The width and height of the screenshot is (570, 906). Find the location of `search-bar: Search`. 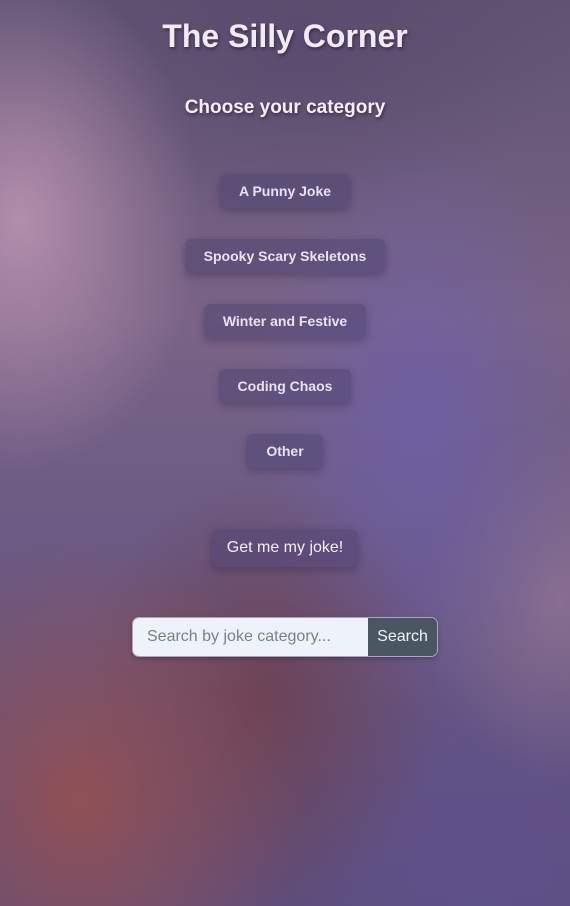

search-bar: Search is located at coordinates (285, 637).